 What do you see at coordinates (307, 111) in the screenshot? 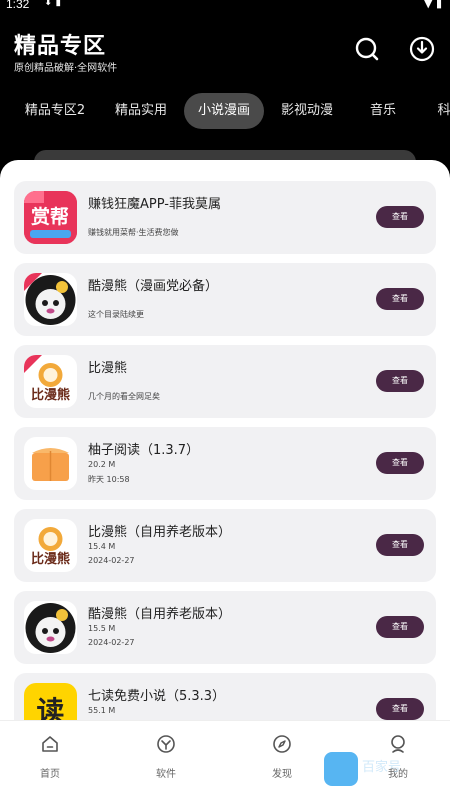
I see `tab-yingshi-dongman: 影视动漫` at bounding box center [307, 111].